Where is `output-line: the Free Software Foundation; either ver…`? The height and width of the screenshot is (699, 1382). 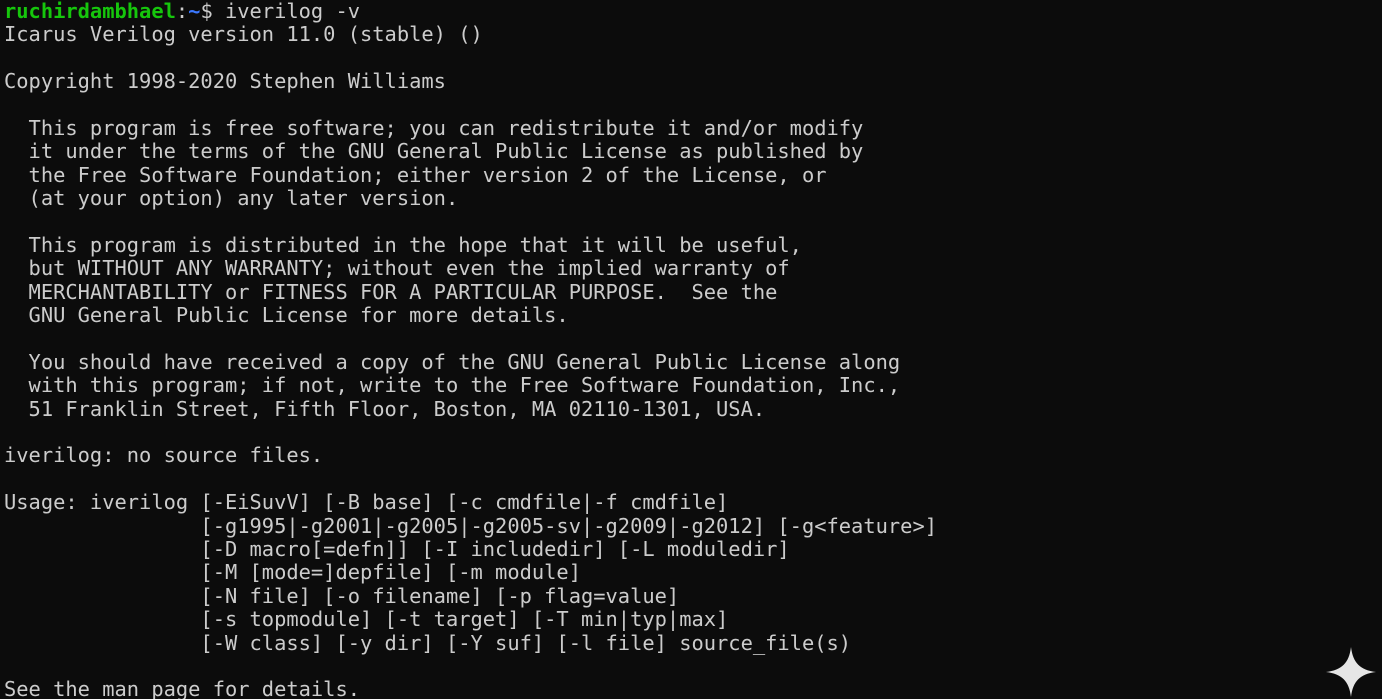
output-line: the Free Software Foundation; either ver… is located at coordinates (415, 174).